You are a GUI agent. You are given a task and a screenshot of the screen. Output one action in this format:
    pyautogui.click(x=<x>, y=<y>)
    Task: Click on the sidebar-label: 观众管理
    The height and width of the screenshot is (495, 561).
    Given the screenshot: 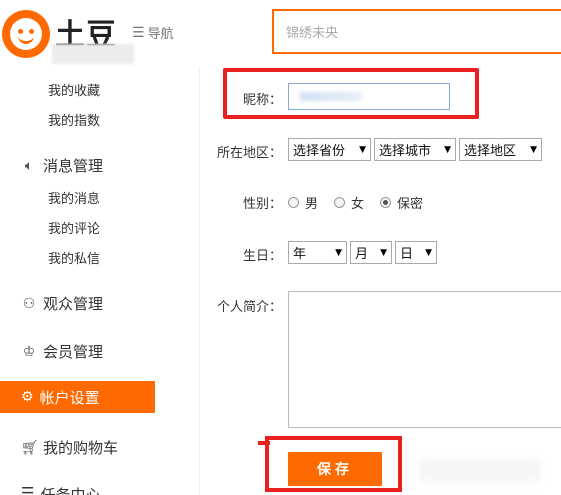 What is the action you would take?
    pyautogui.click(x=73, y=304)
    